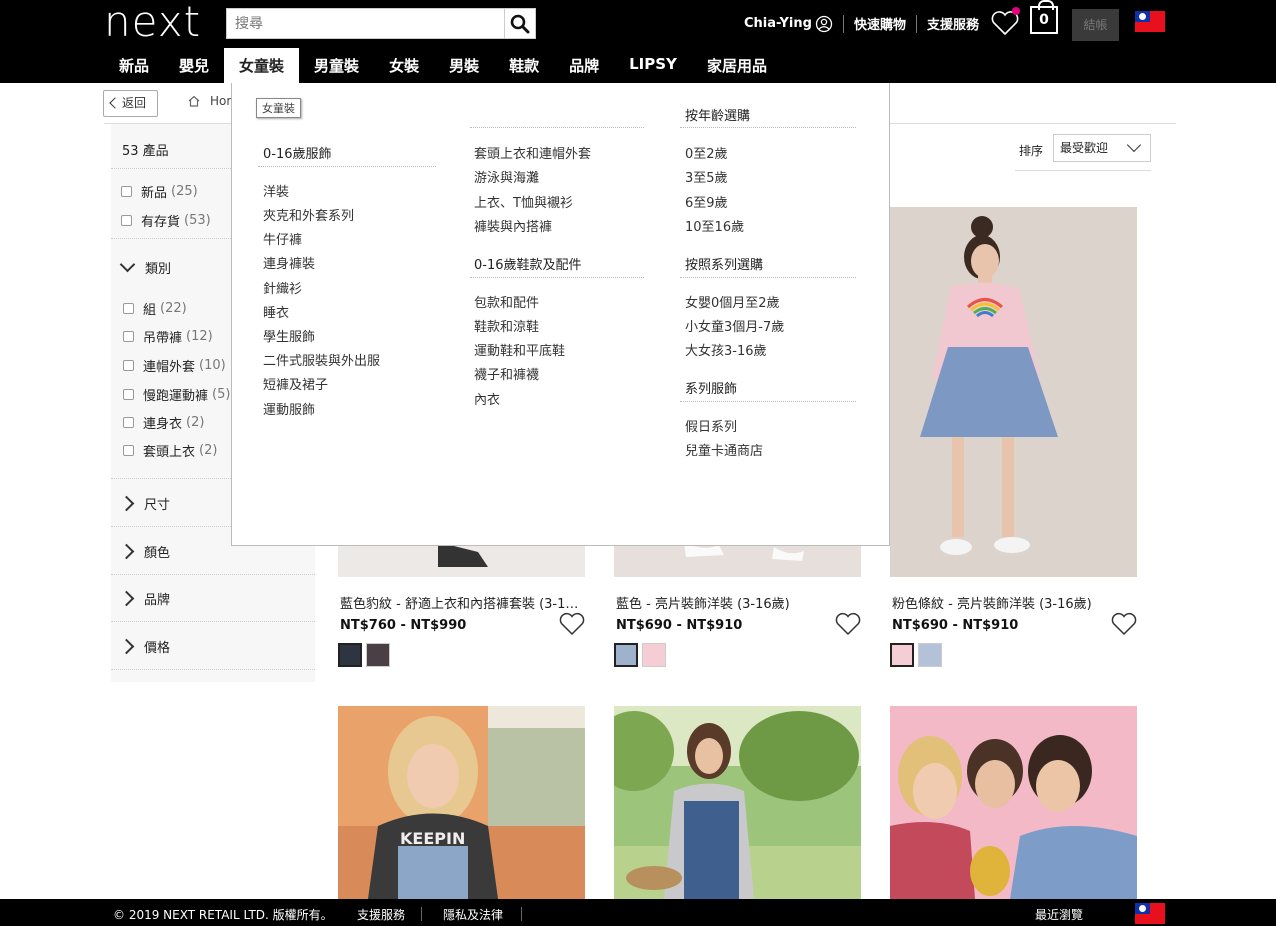 Image resolution: width=1276 pixels, height=926 pixels. What do you see at coordinates (130, 103) in the screenshot?
I see `back-button: 返回` at bounding box center [130, 103].